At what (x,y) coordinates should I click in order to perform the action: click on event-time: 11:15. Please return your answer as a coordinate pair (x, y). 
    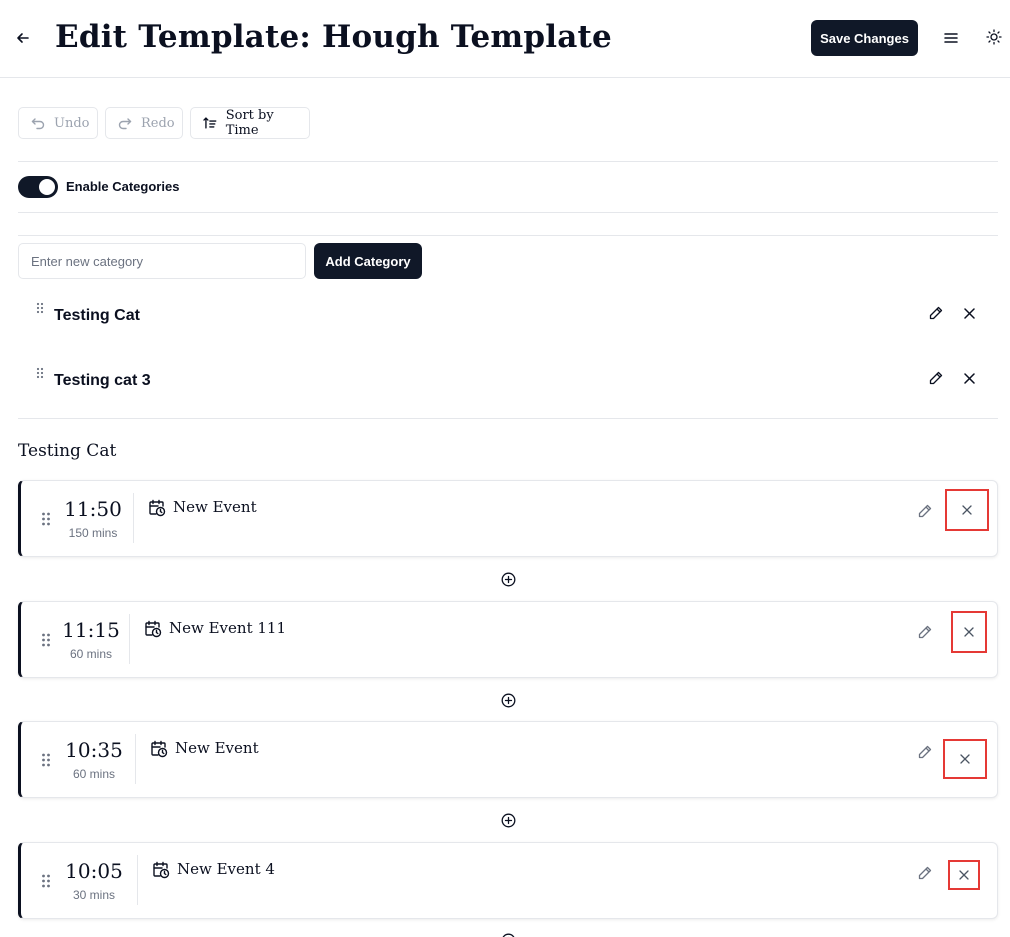
    Looking at the image, I should click on (91, 630).